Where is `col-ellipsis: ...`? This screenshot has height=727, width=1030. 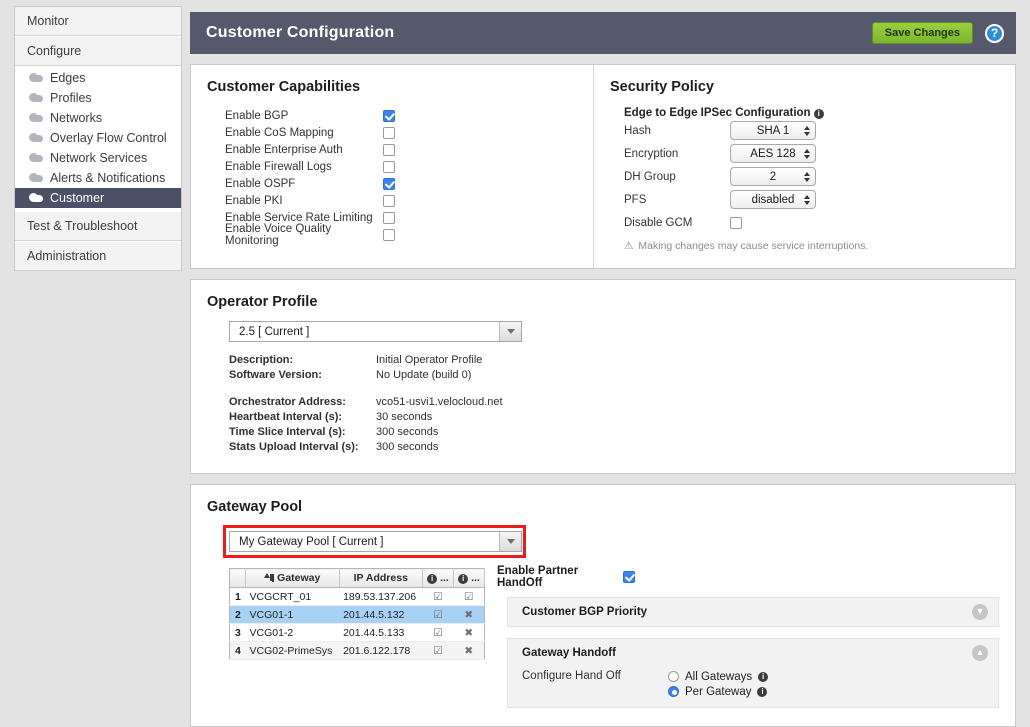
col-ellipsis: ... is located at coordinates (475, 578).